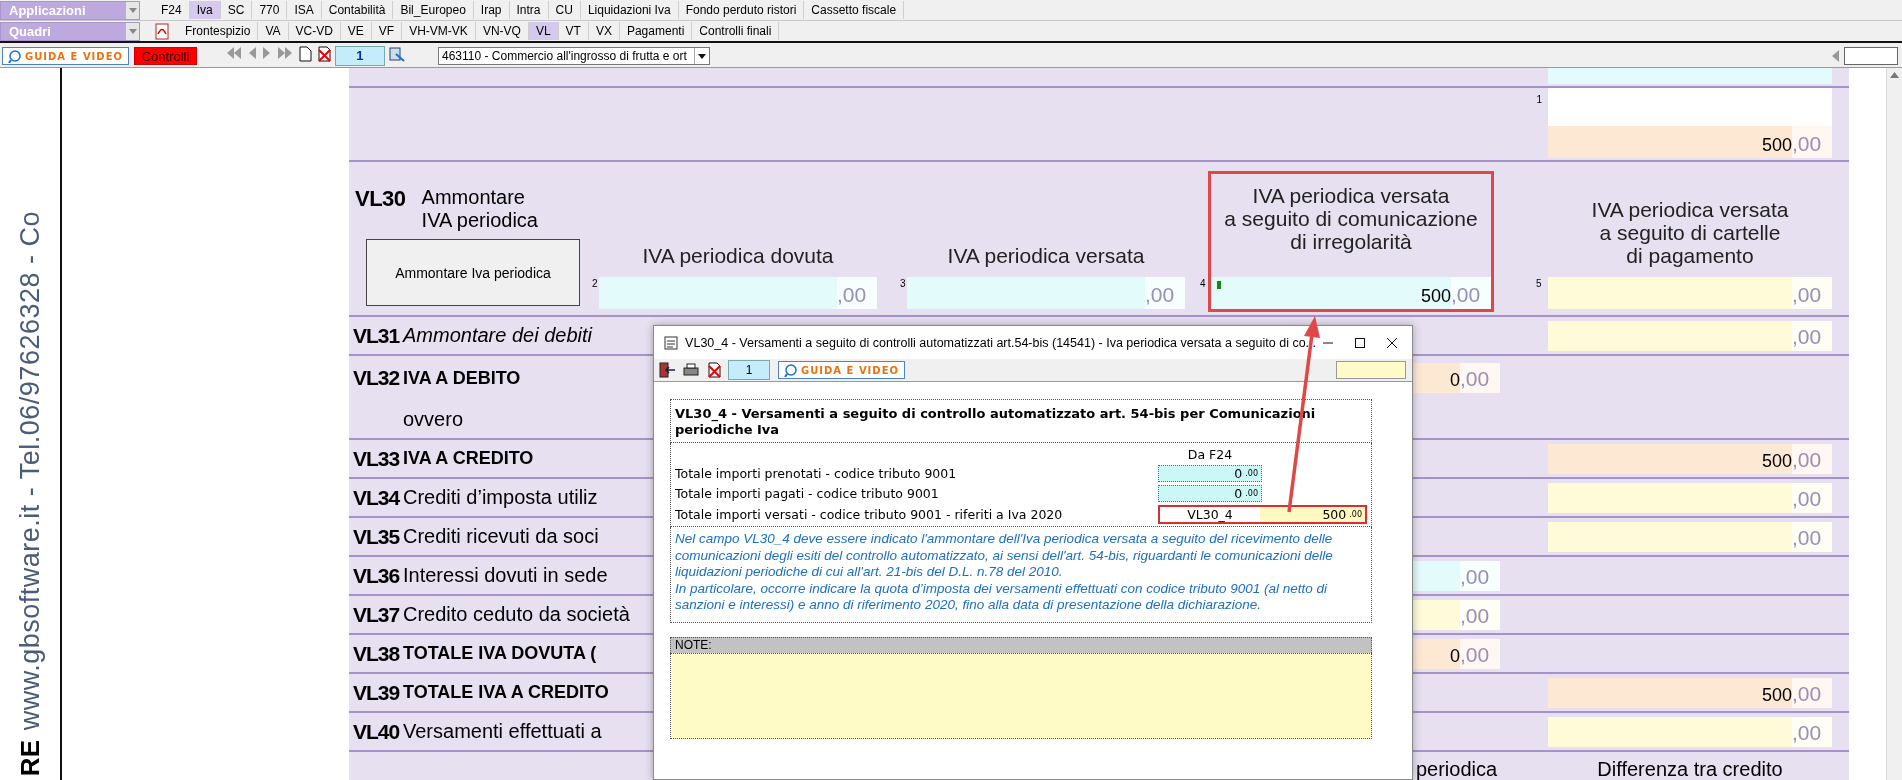  Describe the element at coordinates (1312, 514) in the screenshot. I see `amount-field: 500 .00` at that location.